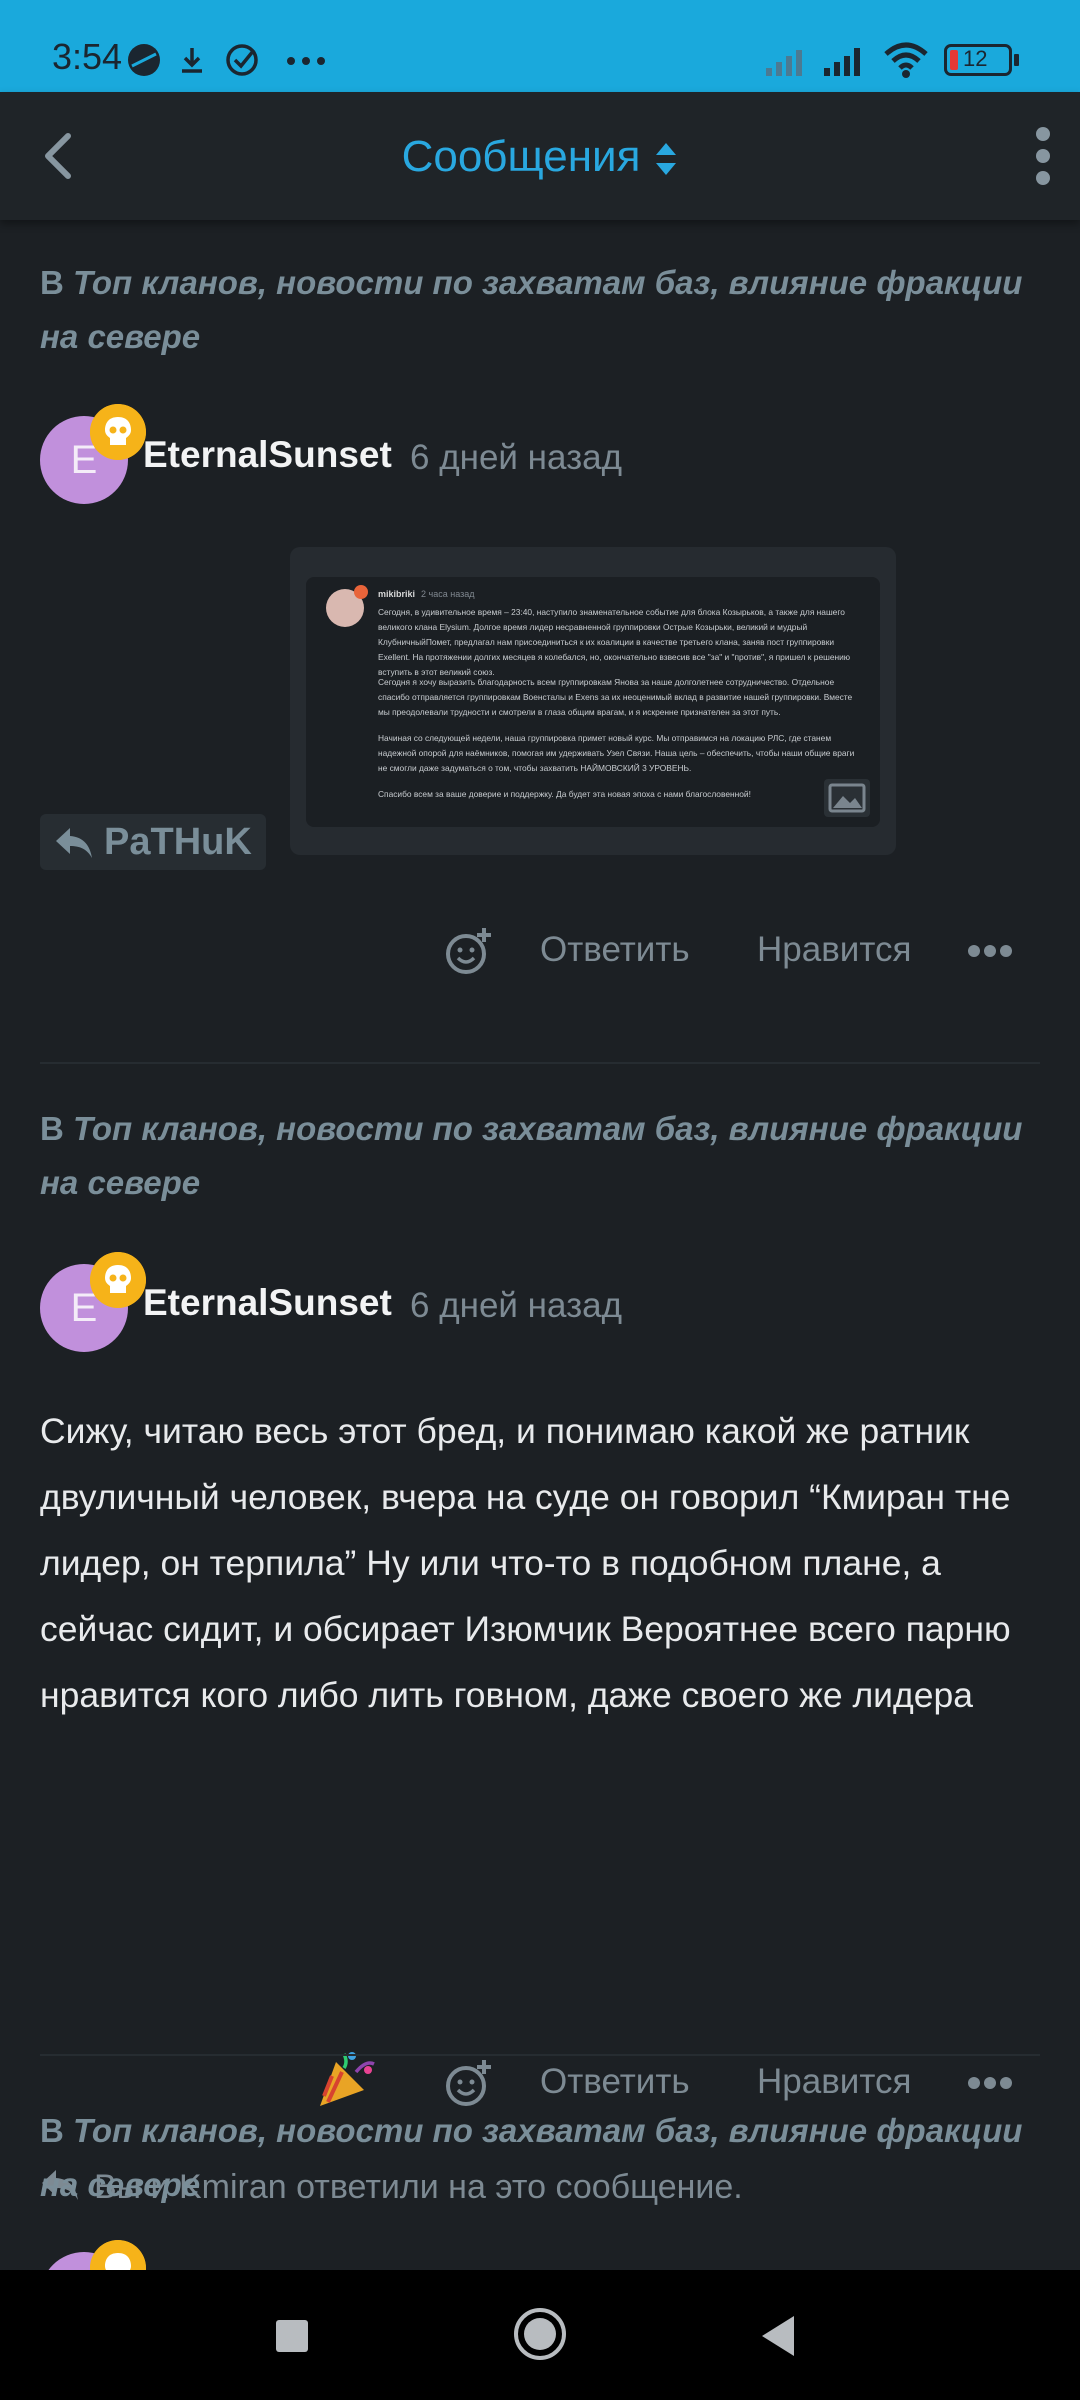 The width and height of the screenshot is (1080, 2400). I want to click on reply-arrow-icon, so click(74, 843).